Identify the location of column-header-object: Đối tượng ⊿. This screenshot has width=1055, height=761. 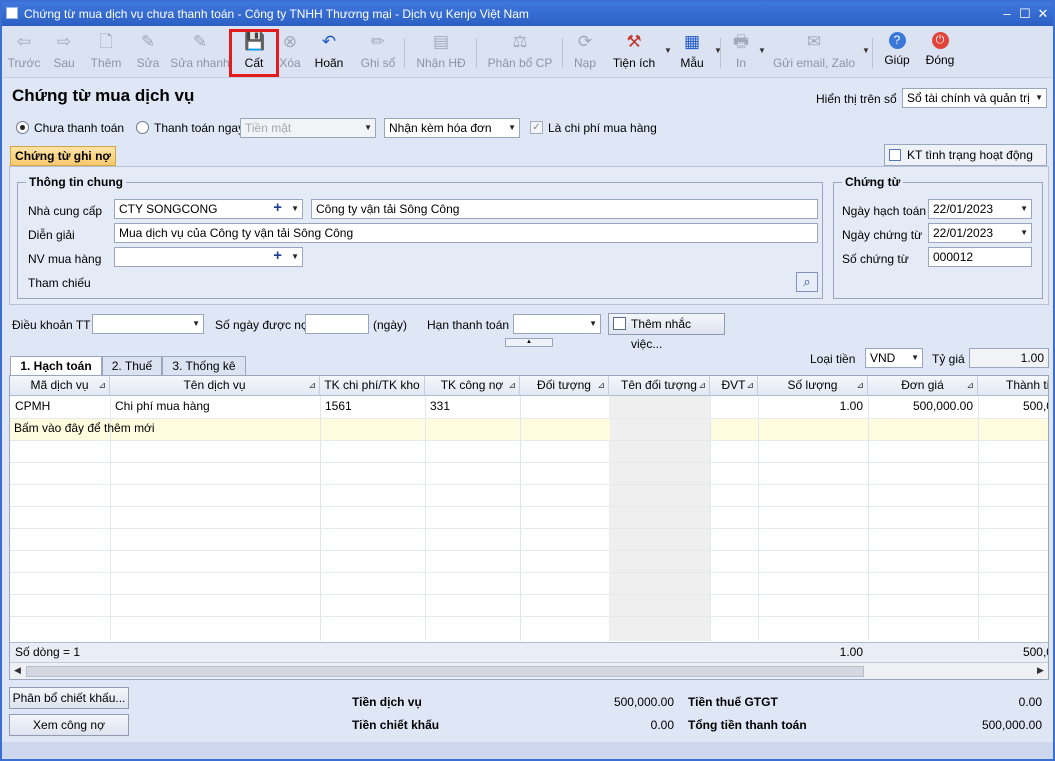
(564, 386).